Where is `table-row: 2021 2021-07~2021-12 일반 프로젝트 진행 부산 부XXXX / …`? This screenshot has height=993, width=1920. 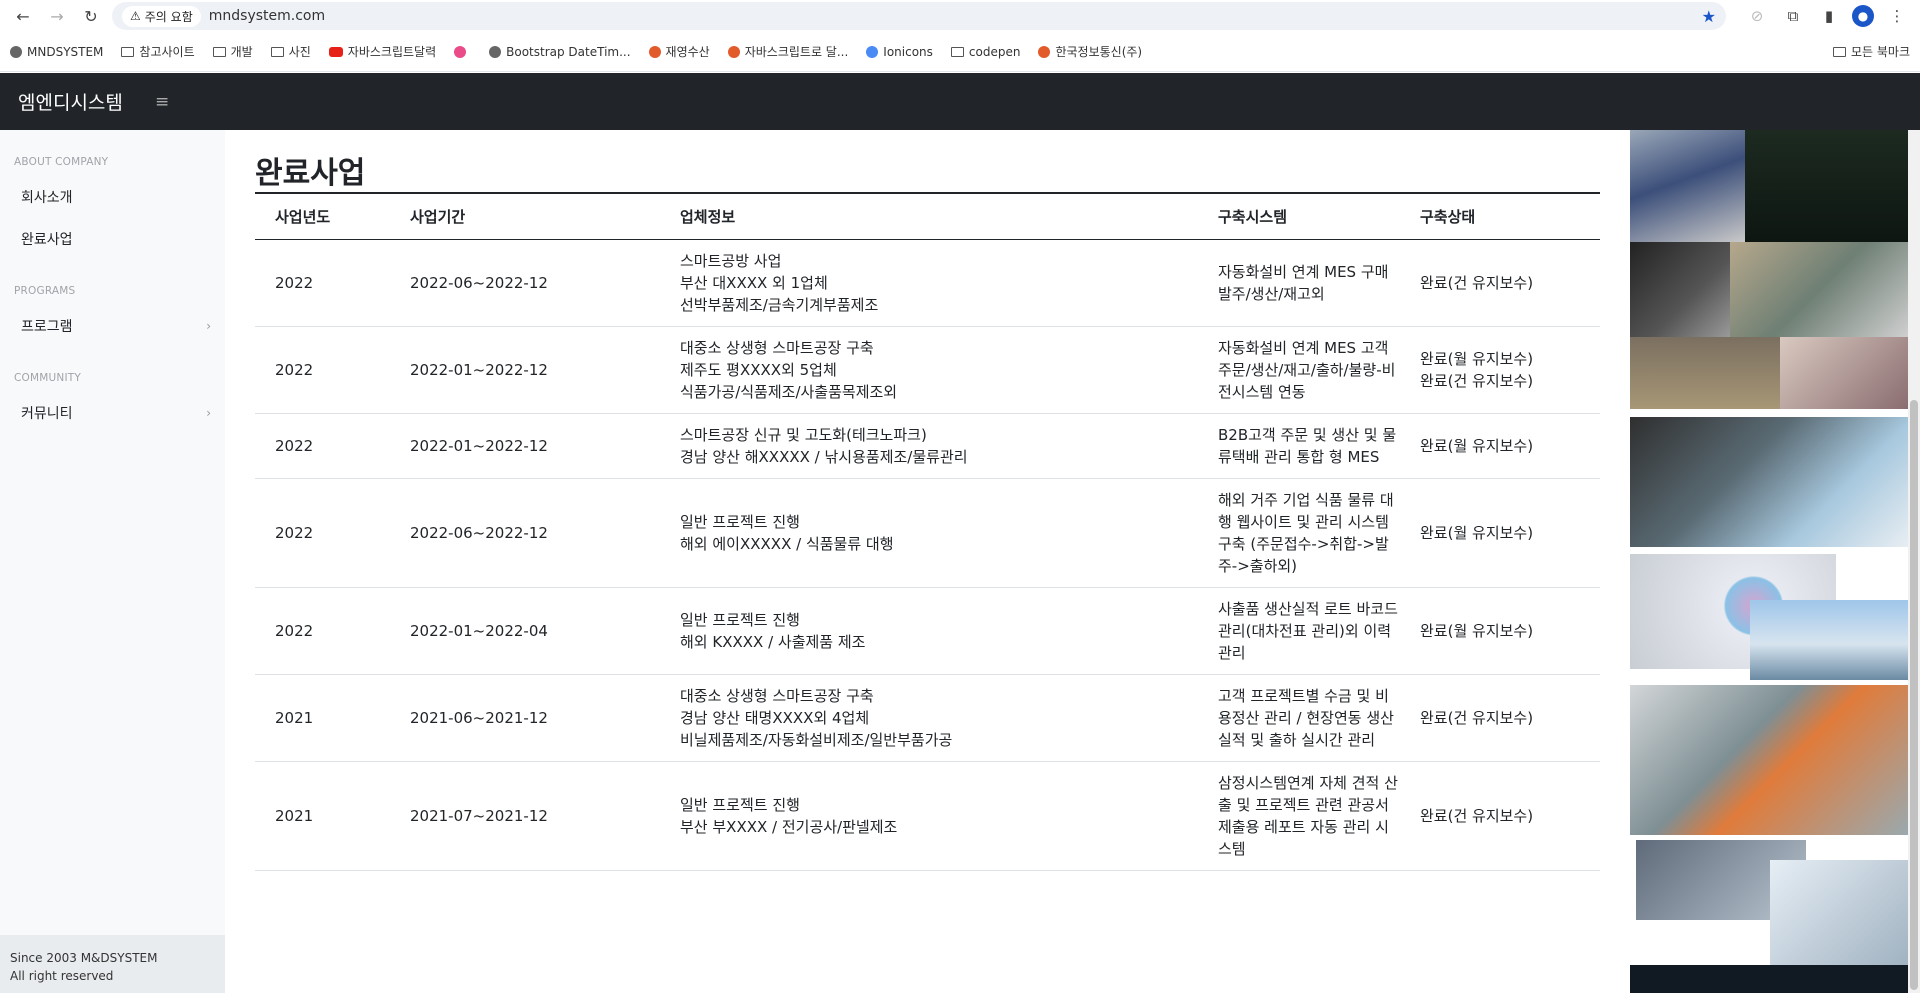 table-row: 2021 2021-07~2021-12 일반 프로젝트 진행 부산 부XXXX / … is located at coordinates (927, 816).